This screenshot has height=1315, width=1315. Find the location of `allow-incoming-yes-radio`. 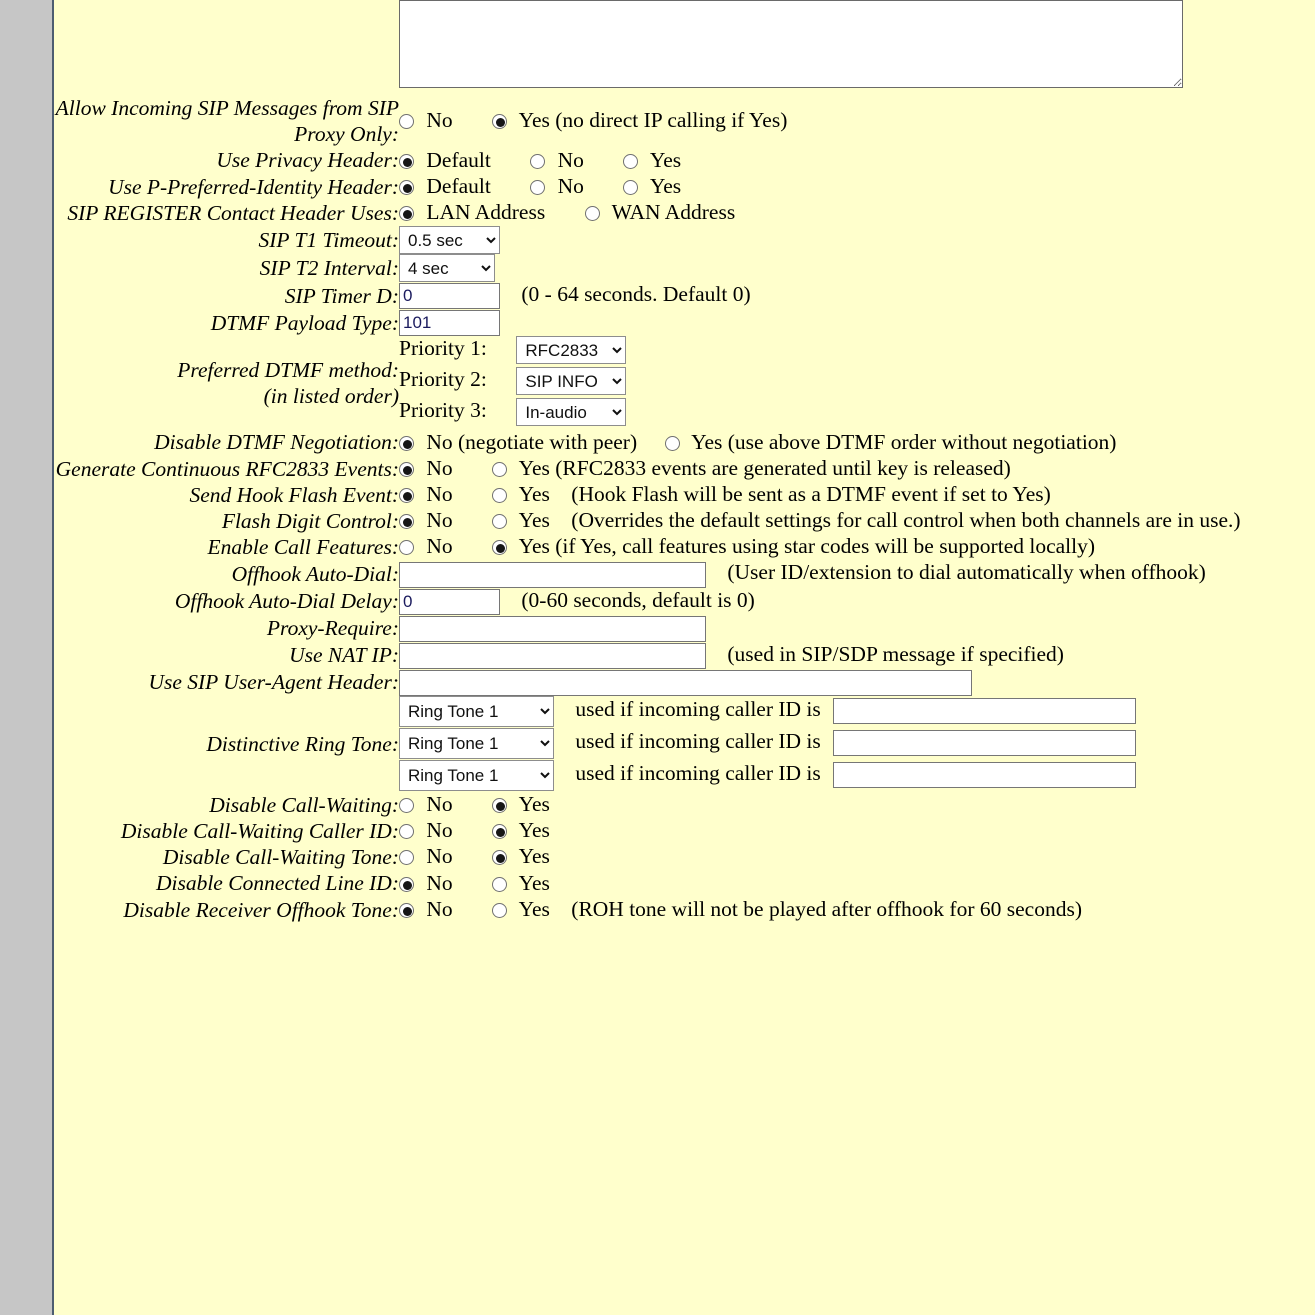

allow-incoming-yes-radio is located at coordinates (500, 122).